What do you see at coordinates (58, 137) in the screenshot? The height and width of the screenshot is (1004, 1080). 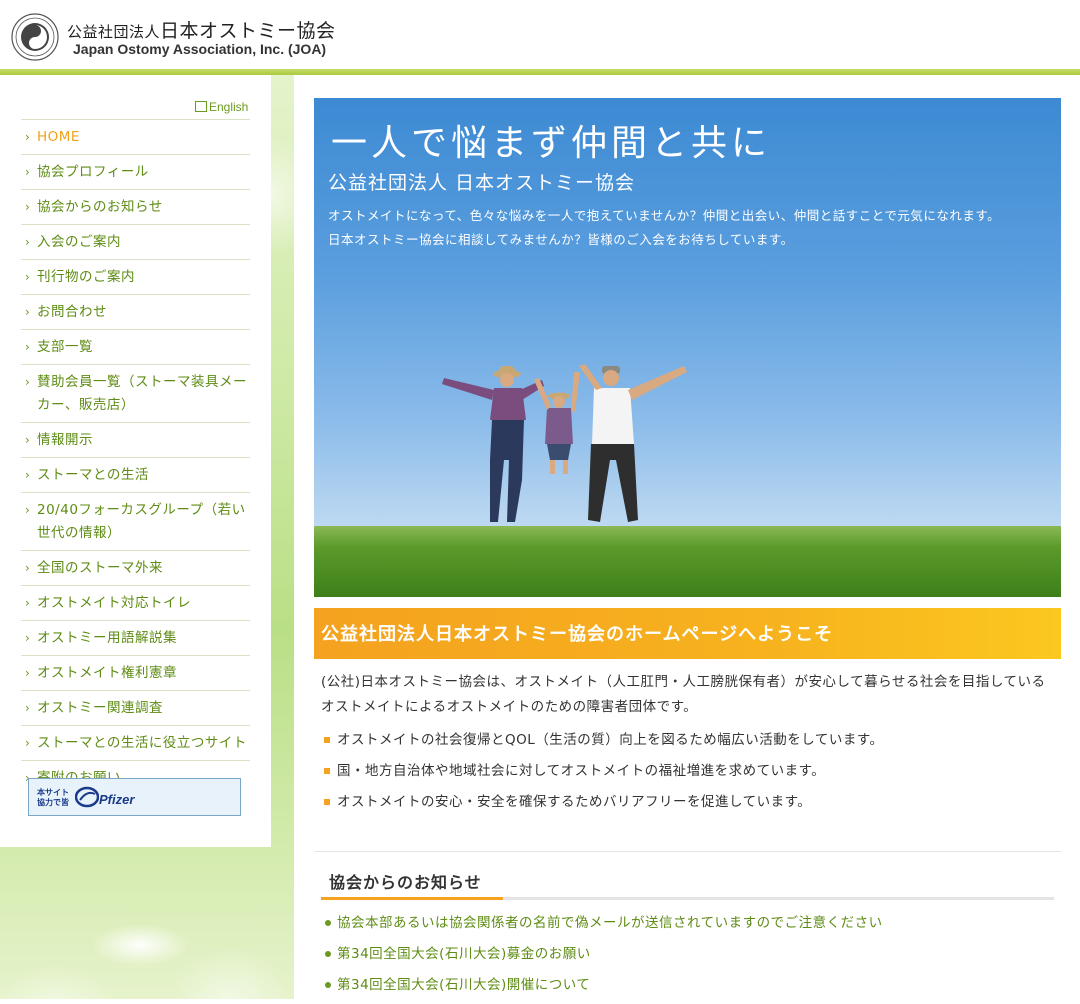 I see `sidebar-item-label: HOME` at bounding box center [58, 137].